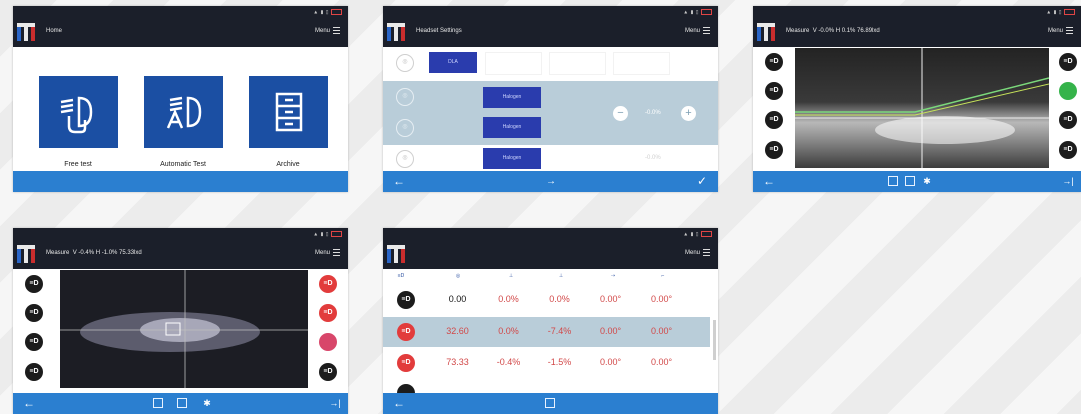  Describe the element at coordinates (78, 112) in the screenshot. I see `free-test-tile` at that location.